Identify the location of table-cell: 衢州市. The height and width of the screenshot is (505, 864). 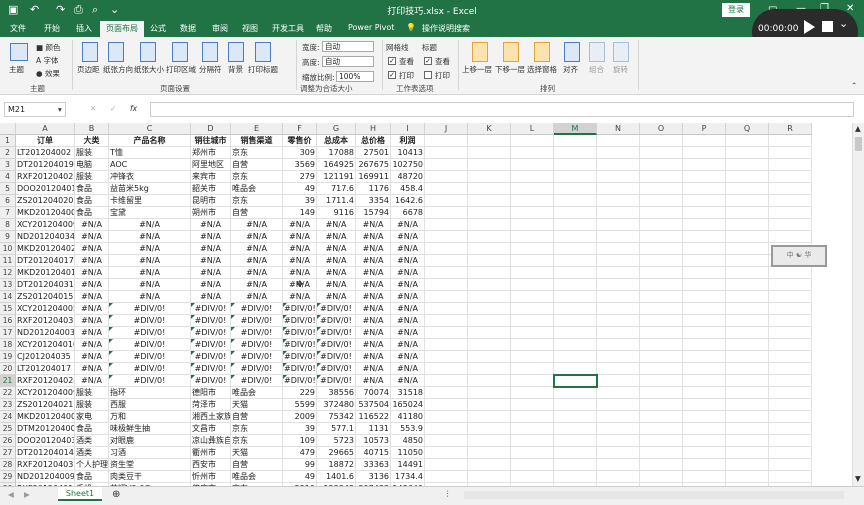
(211, 453).